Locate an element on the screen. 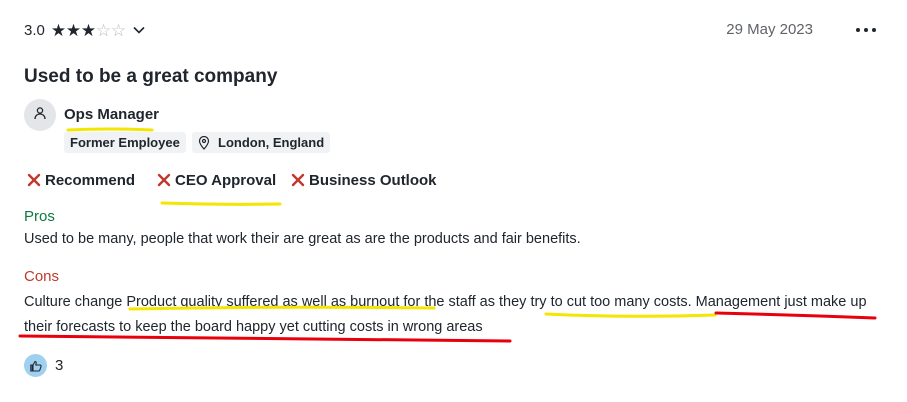 The width and height of the screenshot is (907, 402). user-icon is located at coordinates (40, 115).